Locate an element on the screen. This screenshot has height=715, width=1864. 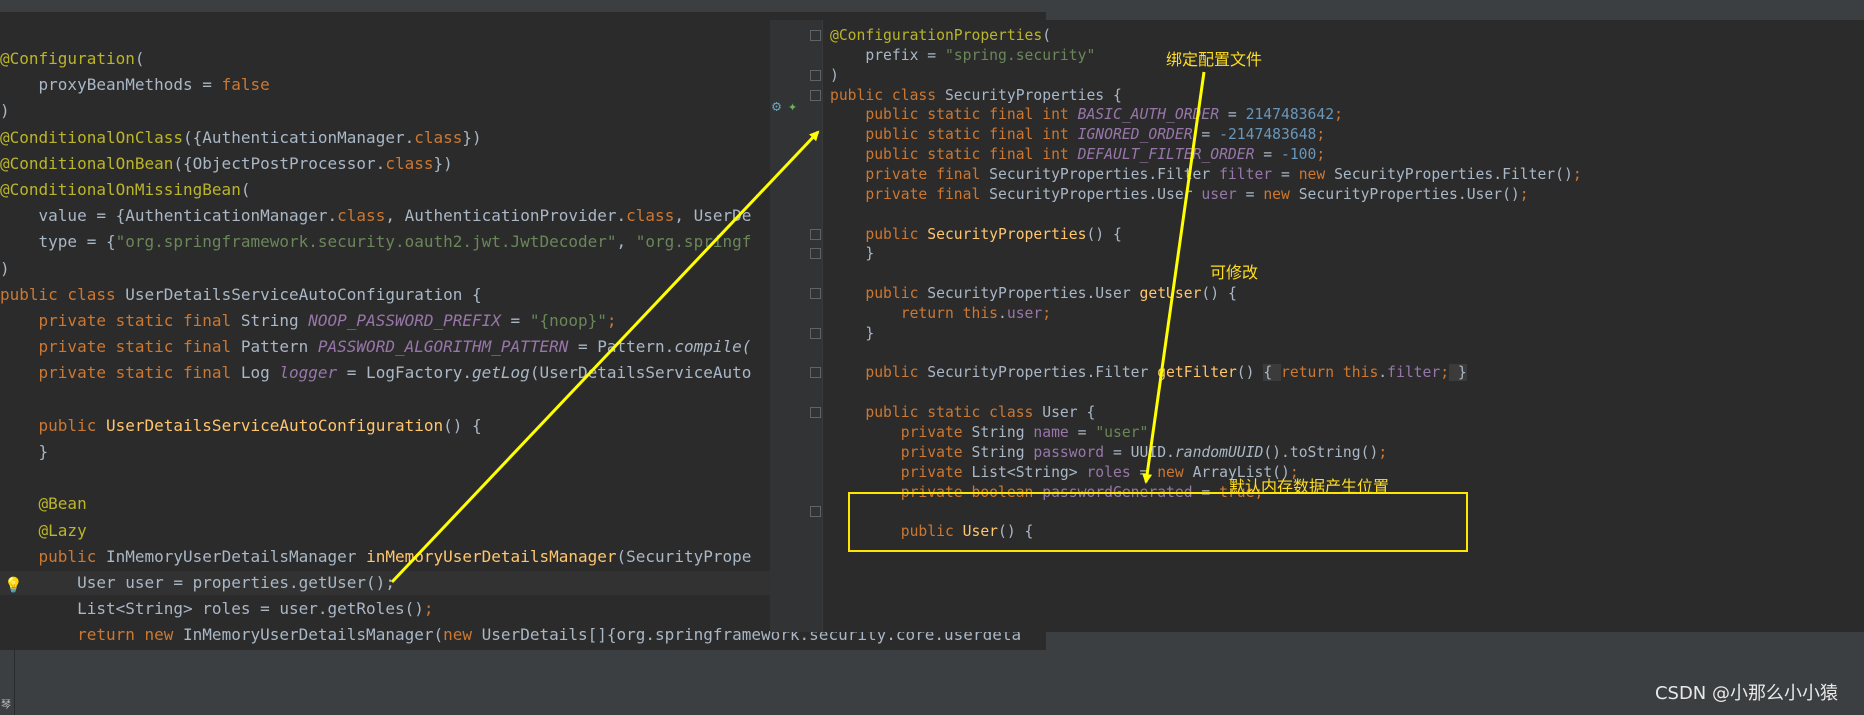
code-token: @Configuration is located at coordinates (67, 58).